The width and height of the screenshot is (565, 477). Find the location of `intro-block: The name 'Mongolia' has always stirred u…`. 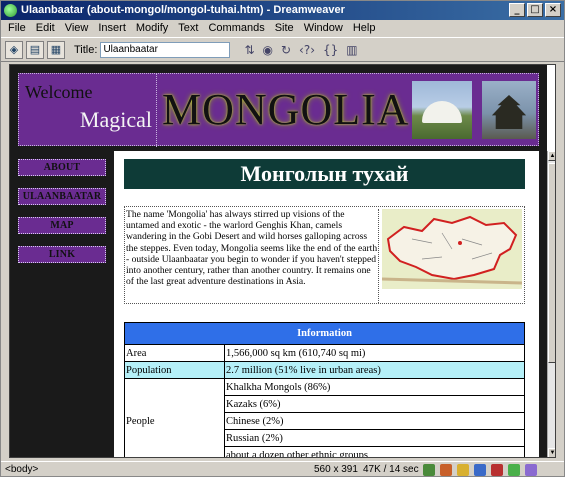

intro-block: The name 'Mongolia' has always stirred u… is located at coordinates (324, 255).